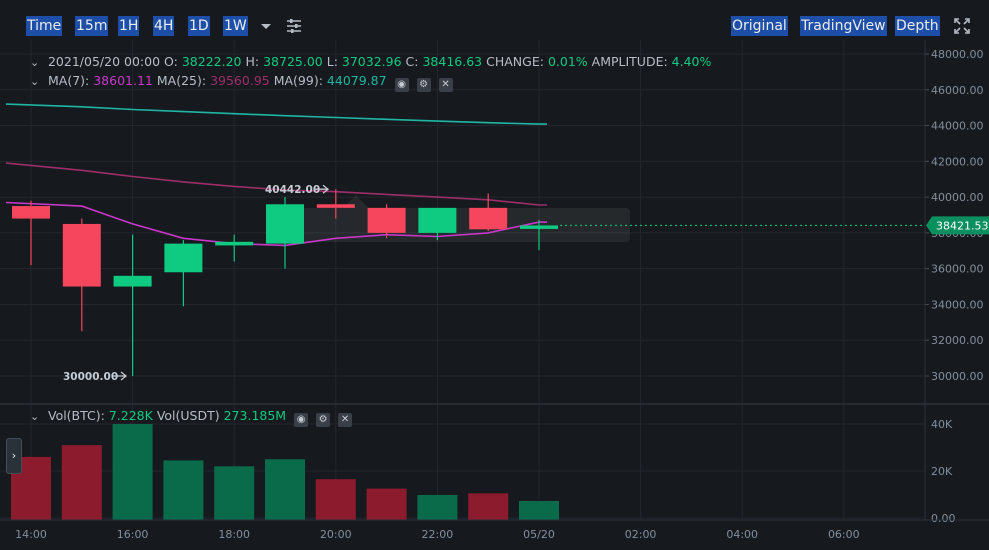 Image resolution: width=989 pixels, height=550 pixels. What do you see at coordinates (301, 420) in the screenshot?
I see `vol-visibility-eye-icon: ◉` at bounding box center [301, 420].